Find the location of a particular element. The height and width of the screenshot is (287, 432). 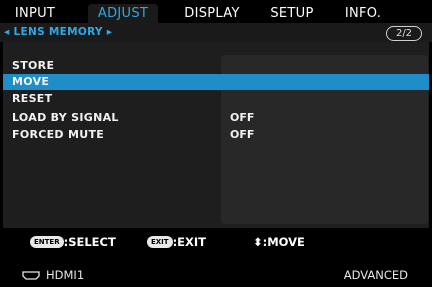

left-arrow-icon: ◂ is located at coordinates (7, 32).